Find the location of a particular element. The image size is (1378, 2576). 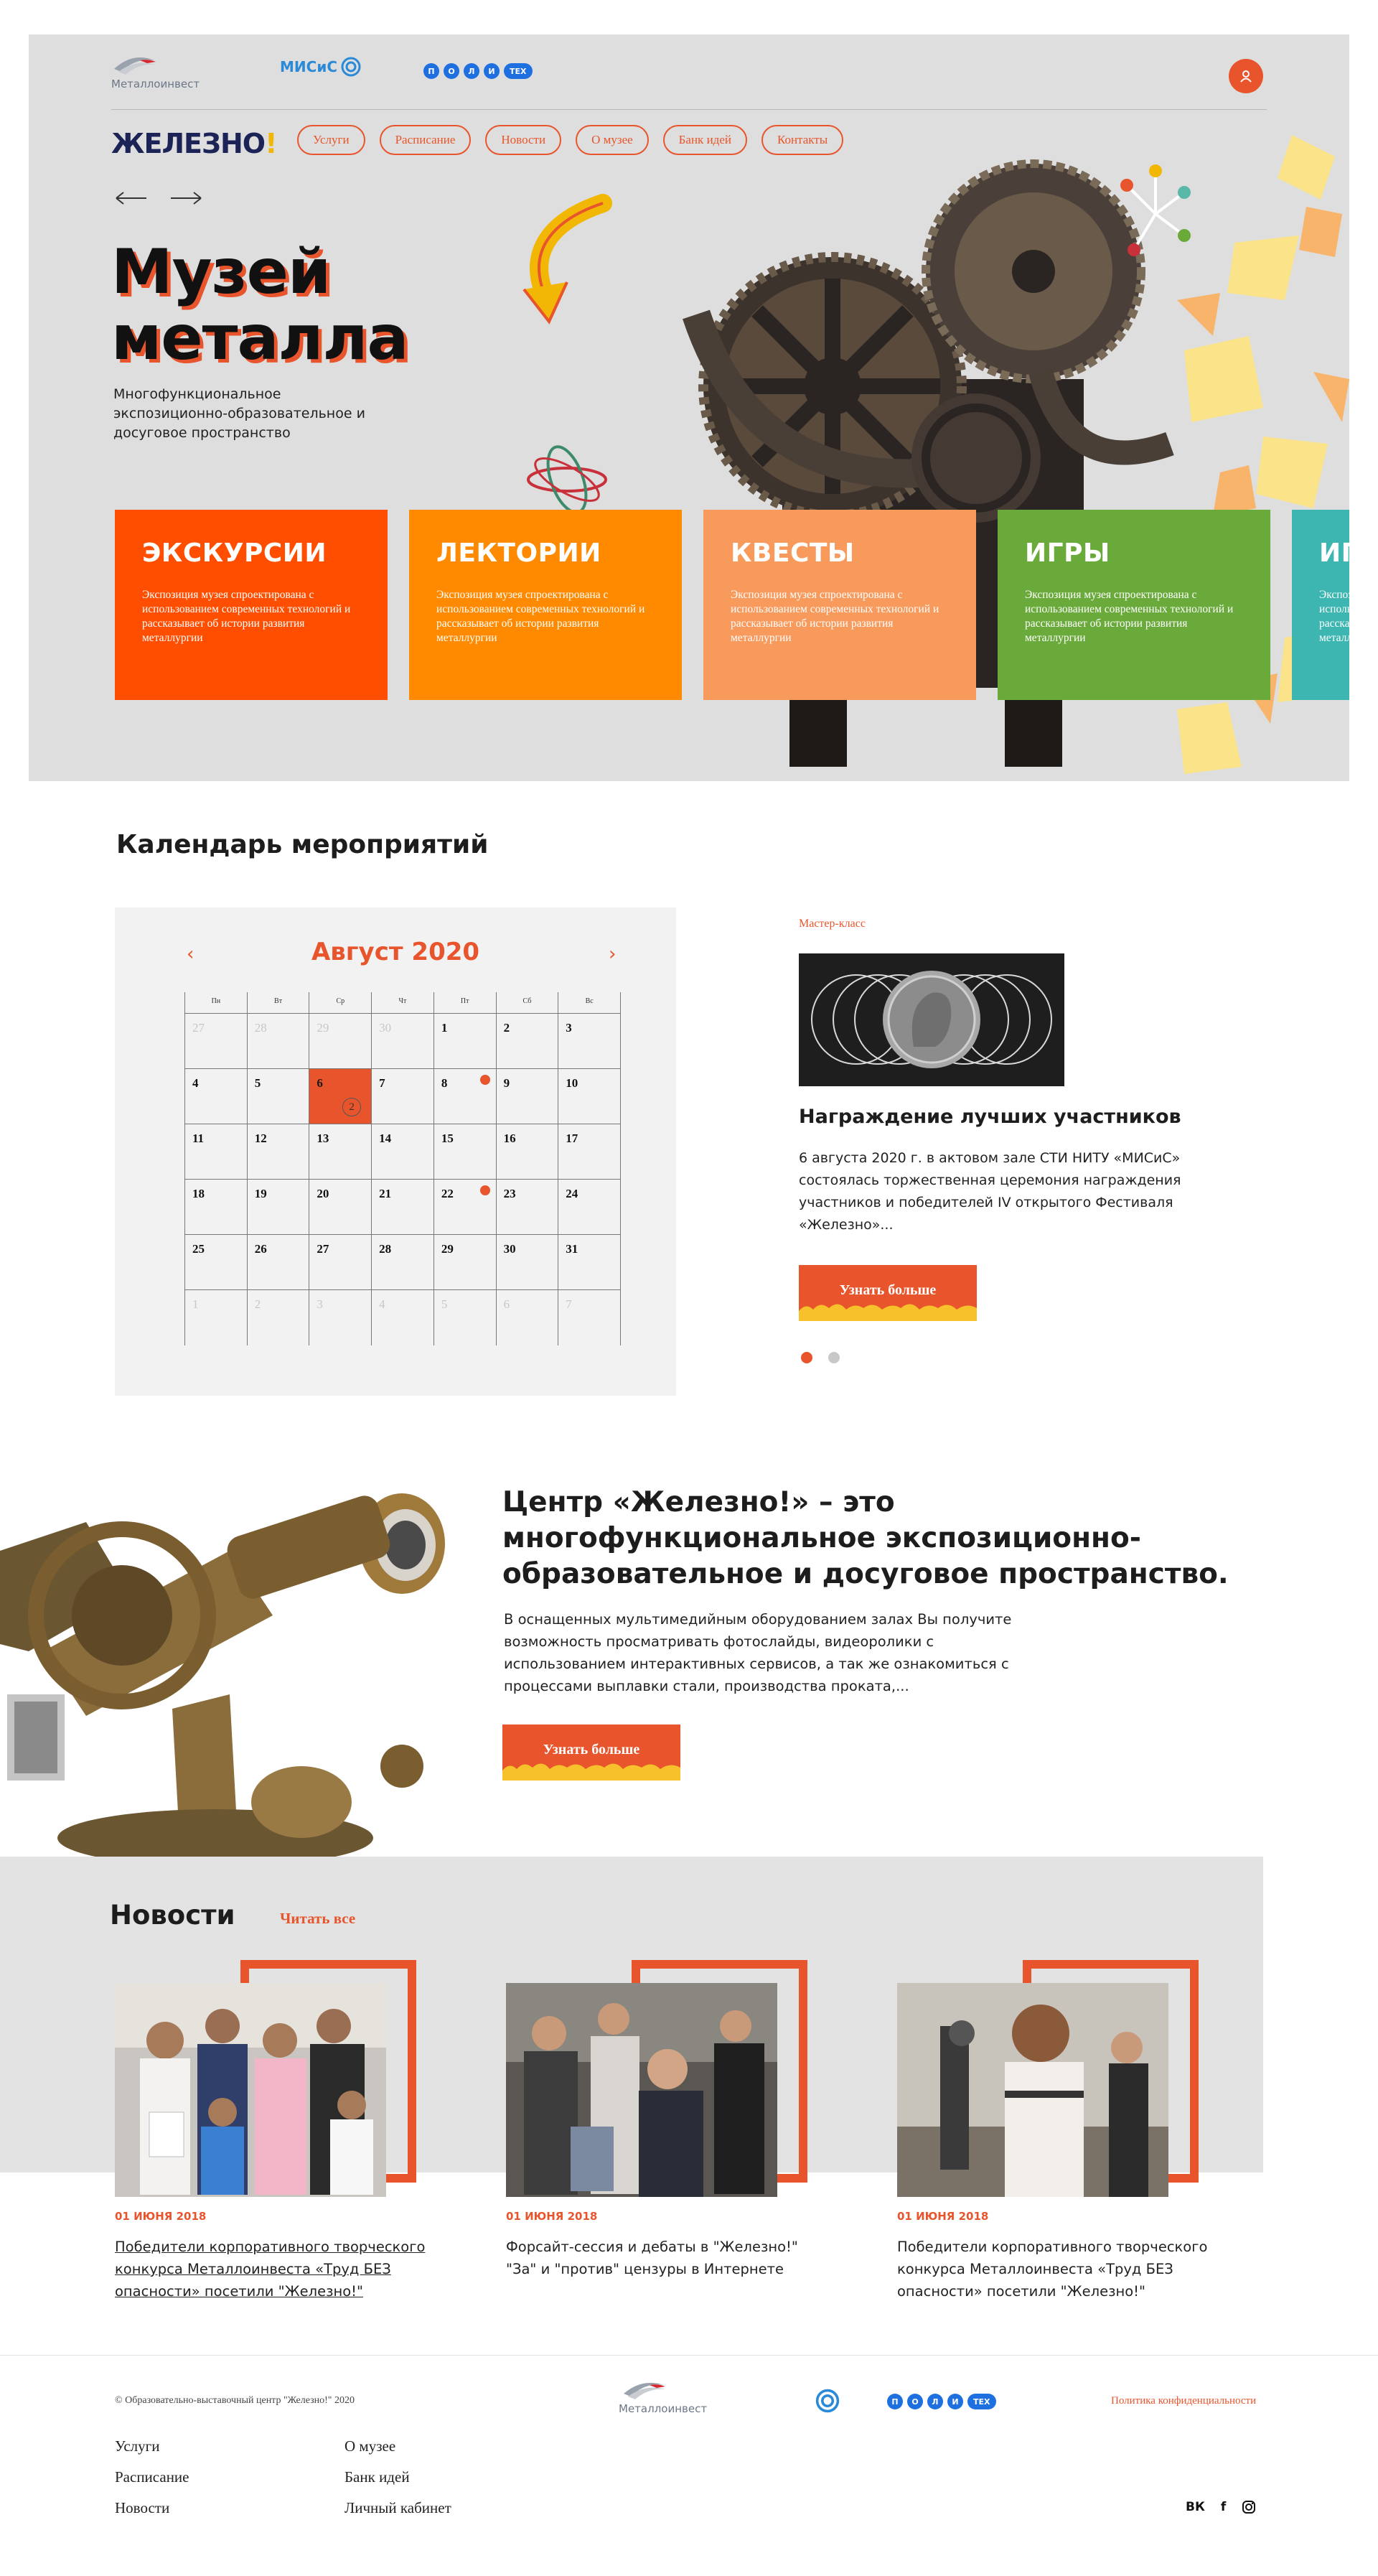

calendar-day: 16 is located at coordinates (527, 1152).